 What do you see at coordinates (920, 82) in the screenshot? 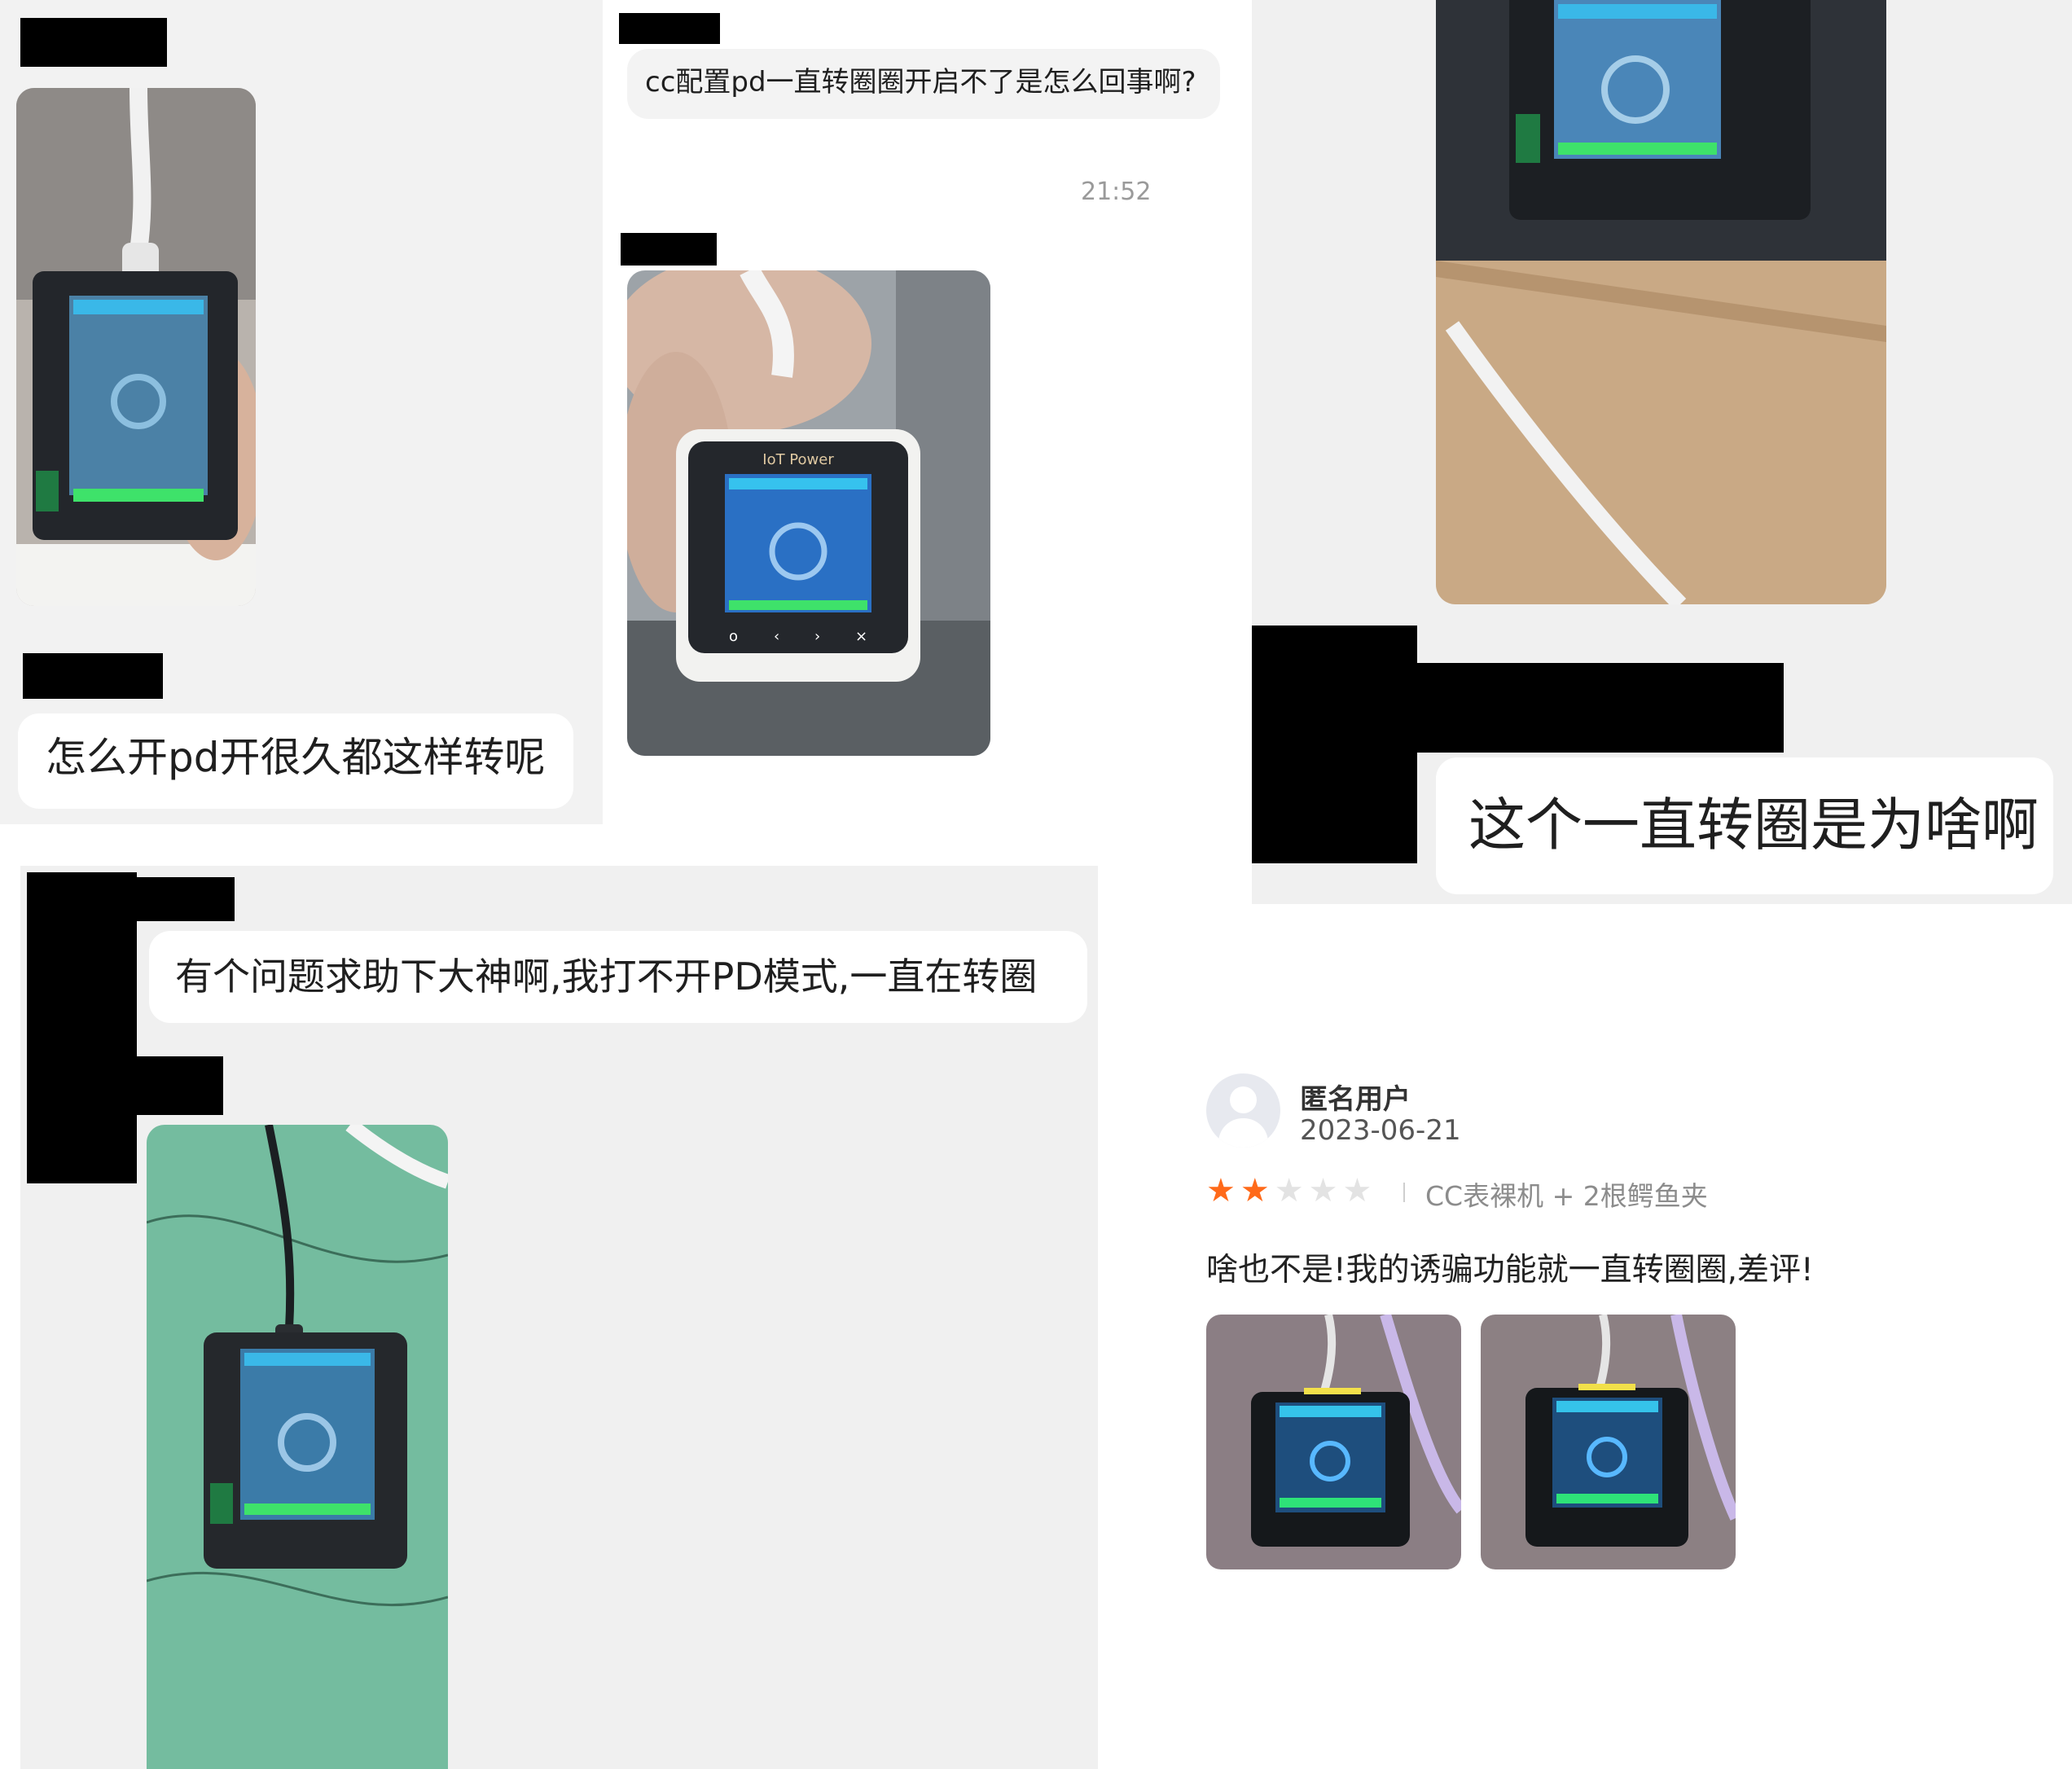
I see `message-text: cc配置pd一直转圈圈开启不了是怎么回事啊?` at bounding box center [920, 82].